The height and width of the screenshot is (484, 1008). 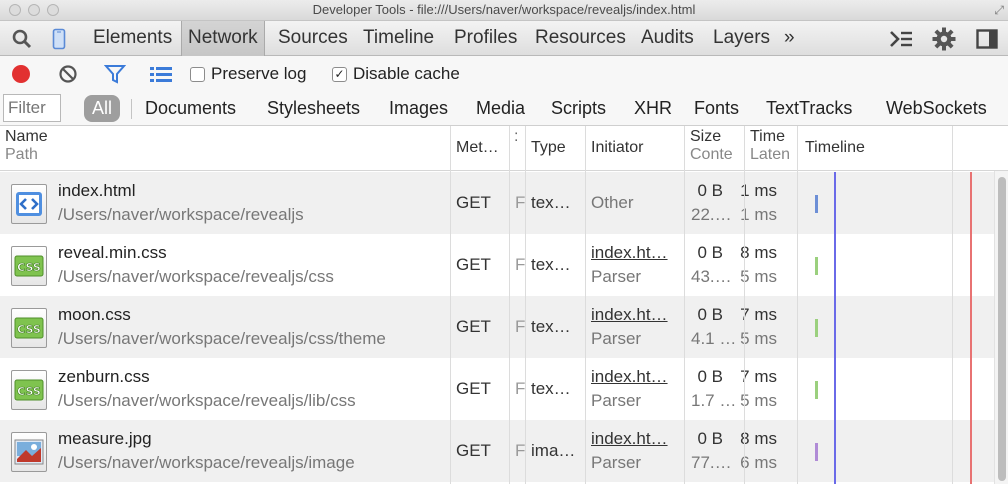 What do you see at coordinates (26, 136) in the screenshot?
I see `name-column-label: Name` at bounding box center [26, 136].